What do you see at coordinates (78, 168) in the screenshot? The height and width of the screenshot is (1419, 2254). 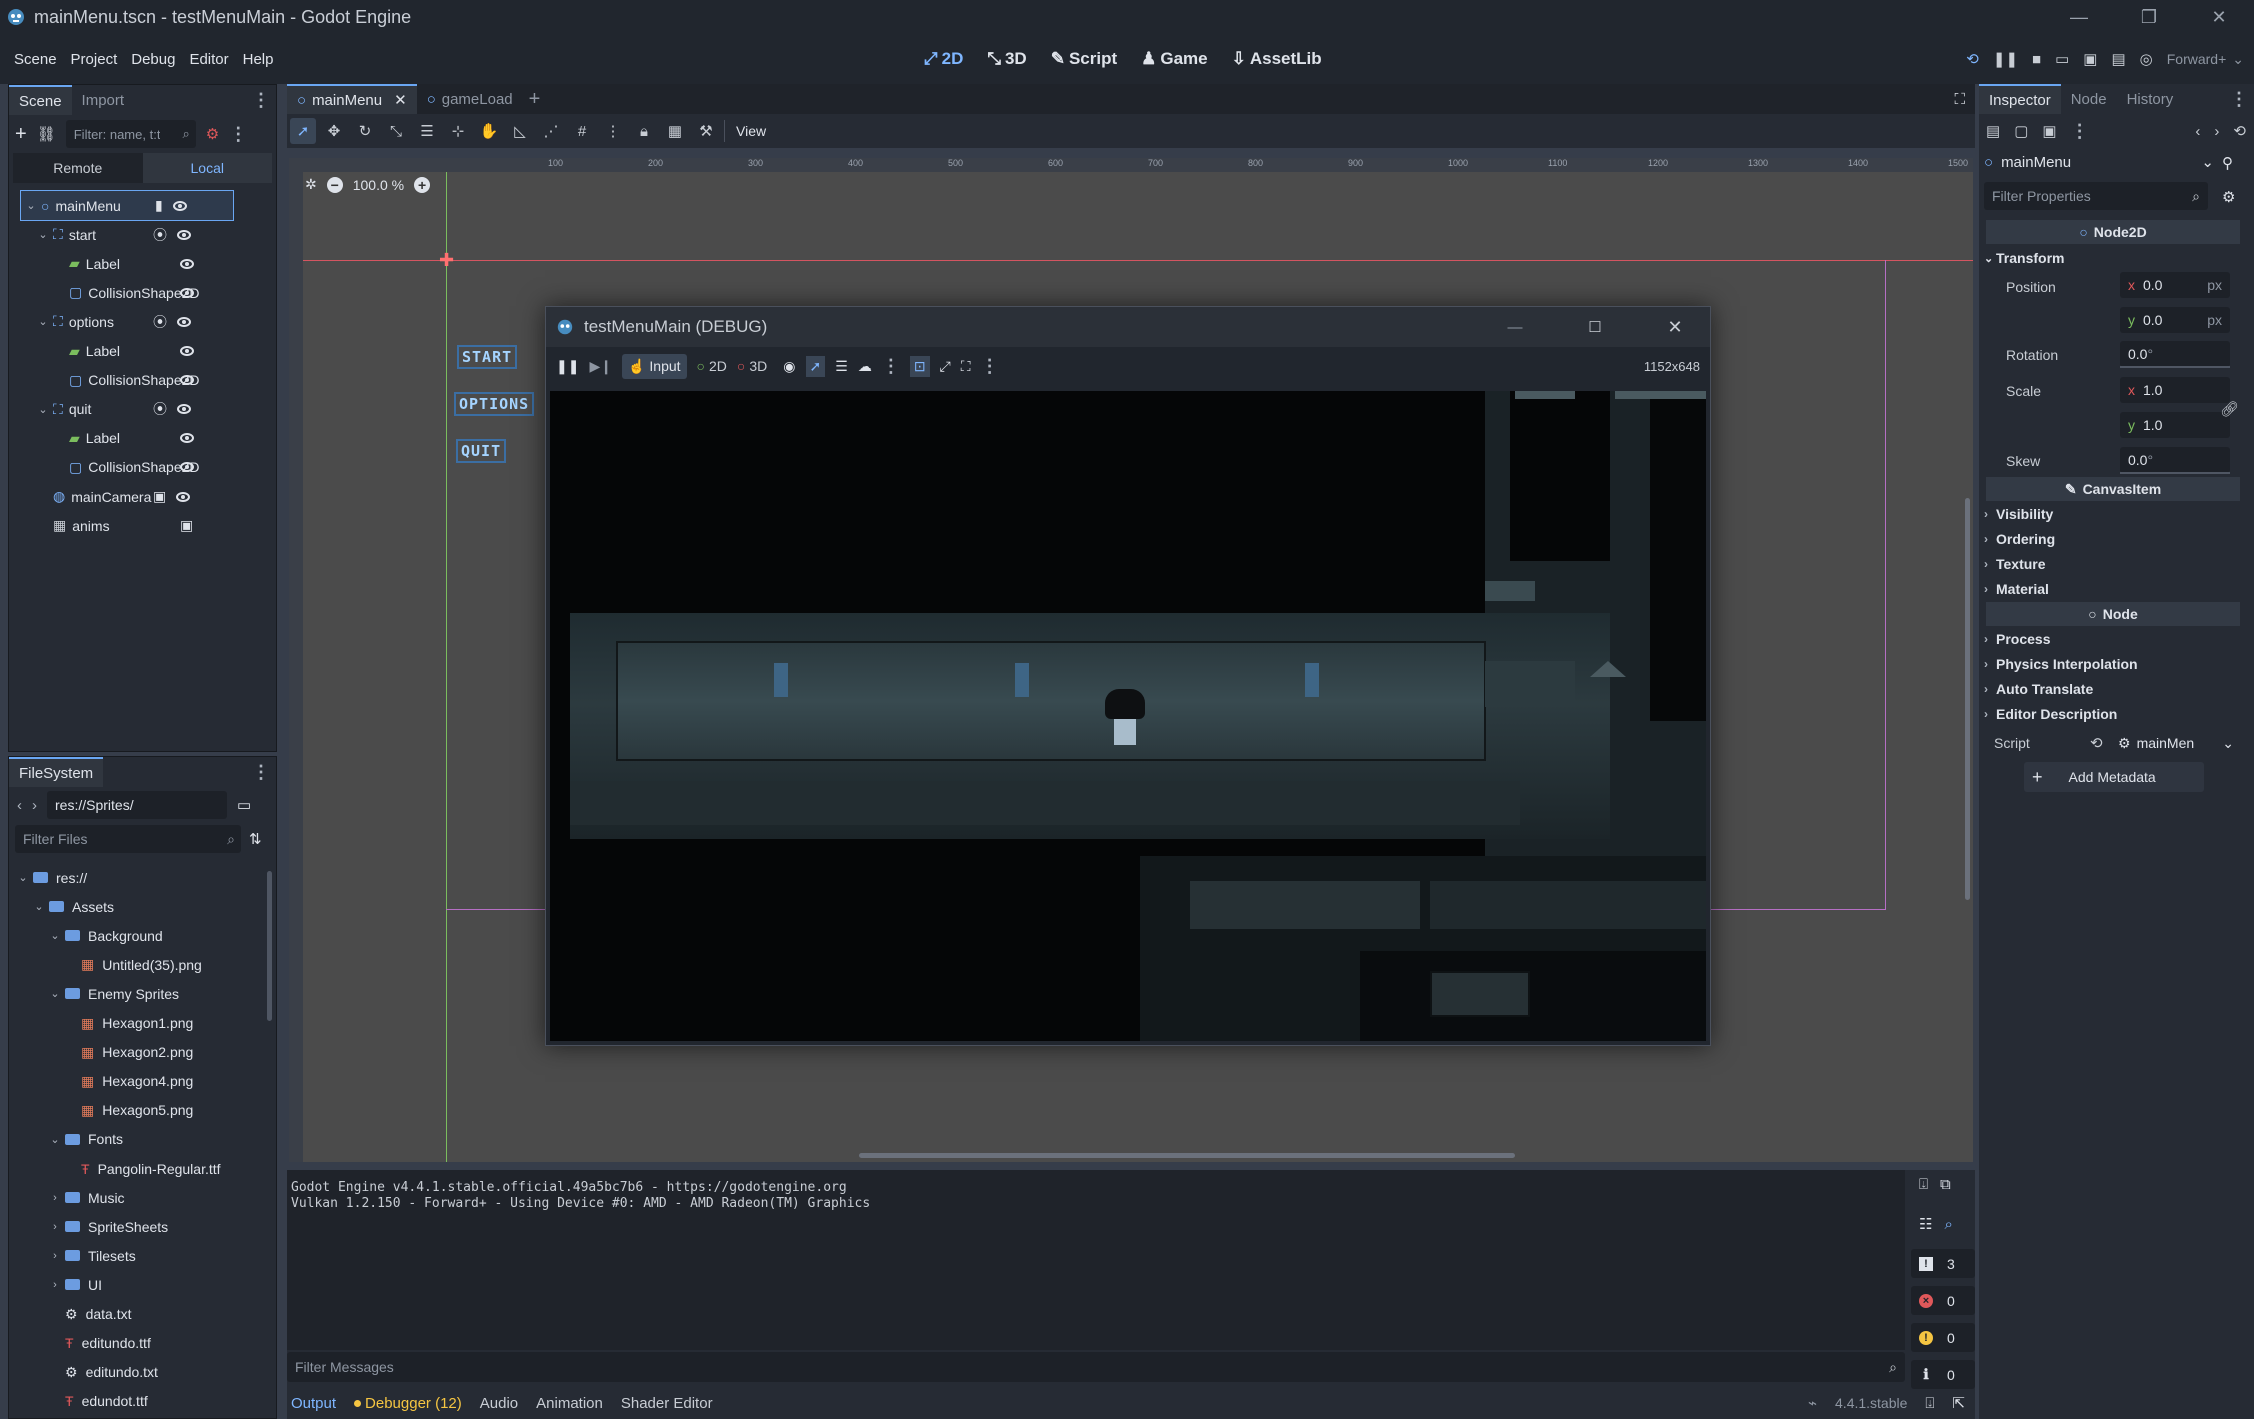 I see `remote-tab: Remote` at bounding box center [78, 168].